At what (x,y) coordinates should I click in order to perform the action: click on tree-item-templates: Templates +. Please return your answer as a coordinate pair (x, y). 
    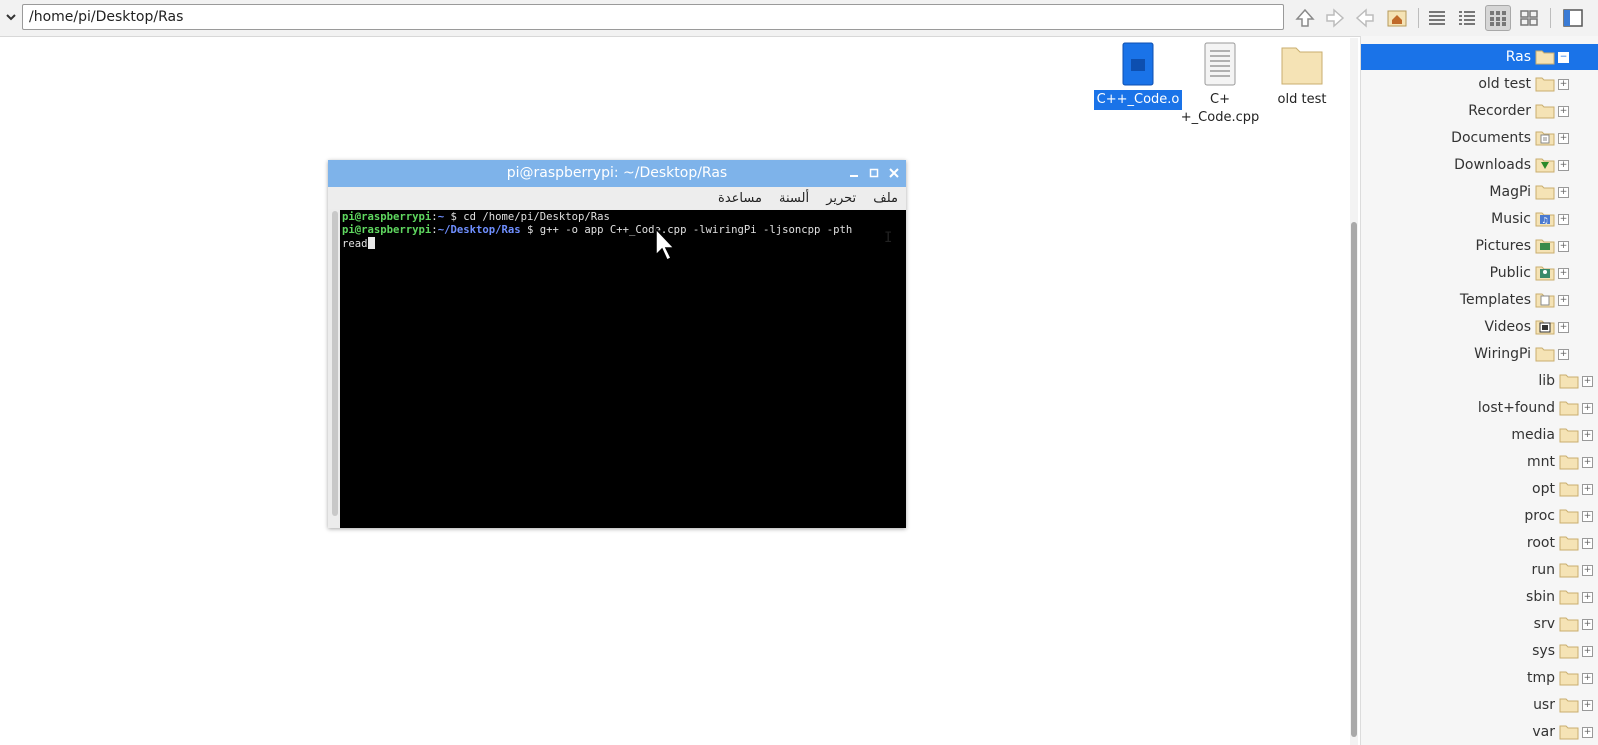
    Looking at the image, I should click on (1468, 300).